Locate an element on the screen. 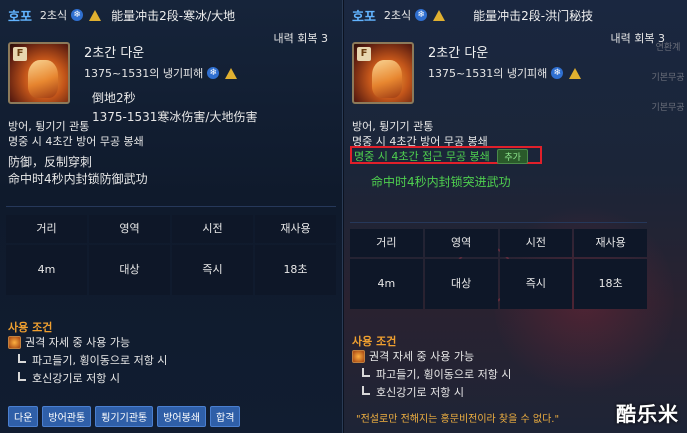 Image resolution: width=687 pixels, height=433 pixels. tag-parry-pierce: 튕기기관통 is located at coordinates (124, 416).